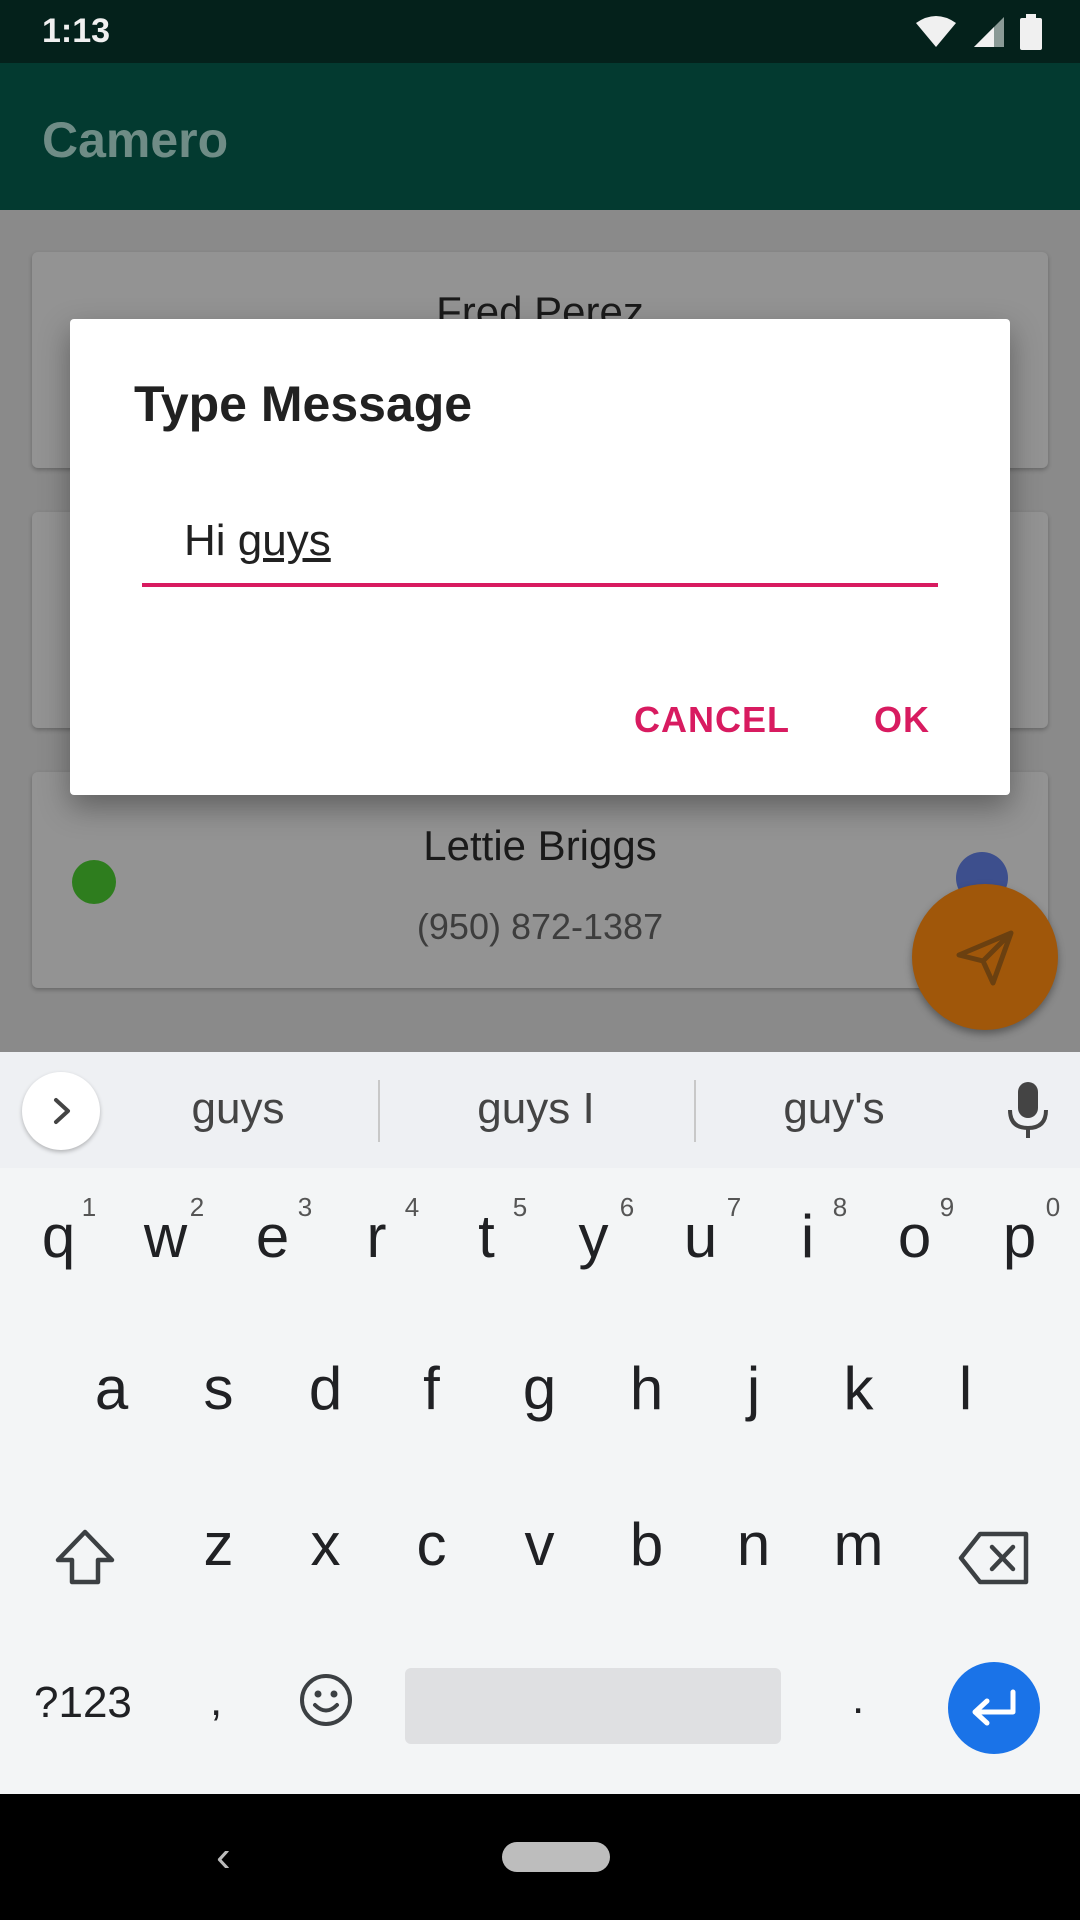 The width and height of the screenshot is (1080, 1920). I want to click on emoji-key, so click(326, 1700).